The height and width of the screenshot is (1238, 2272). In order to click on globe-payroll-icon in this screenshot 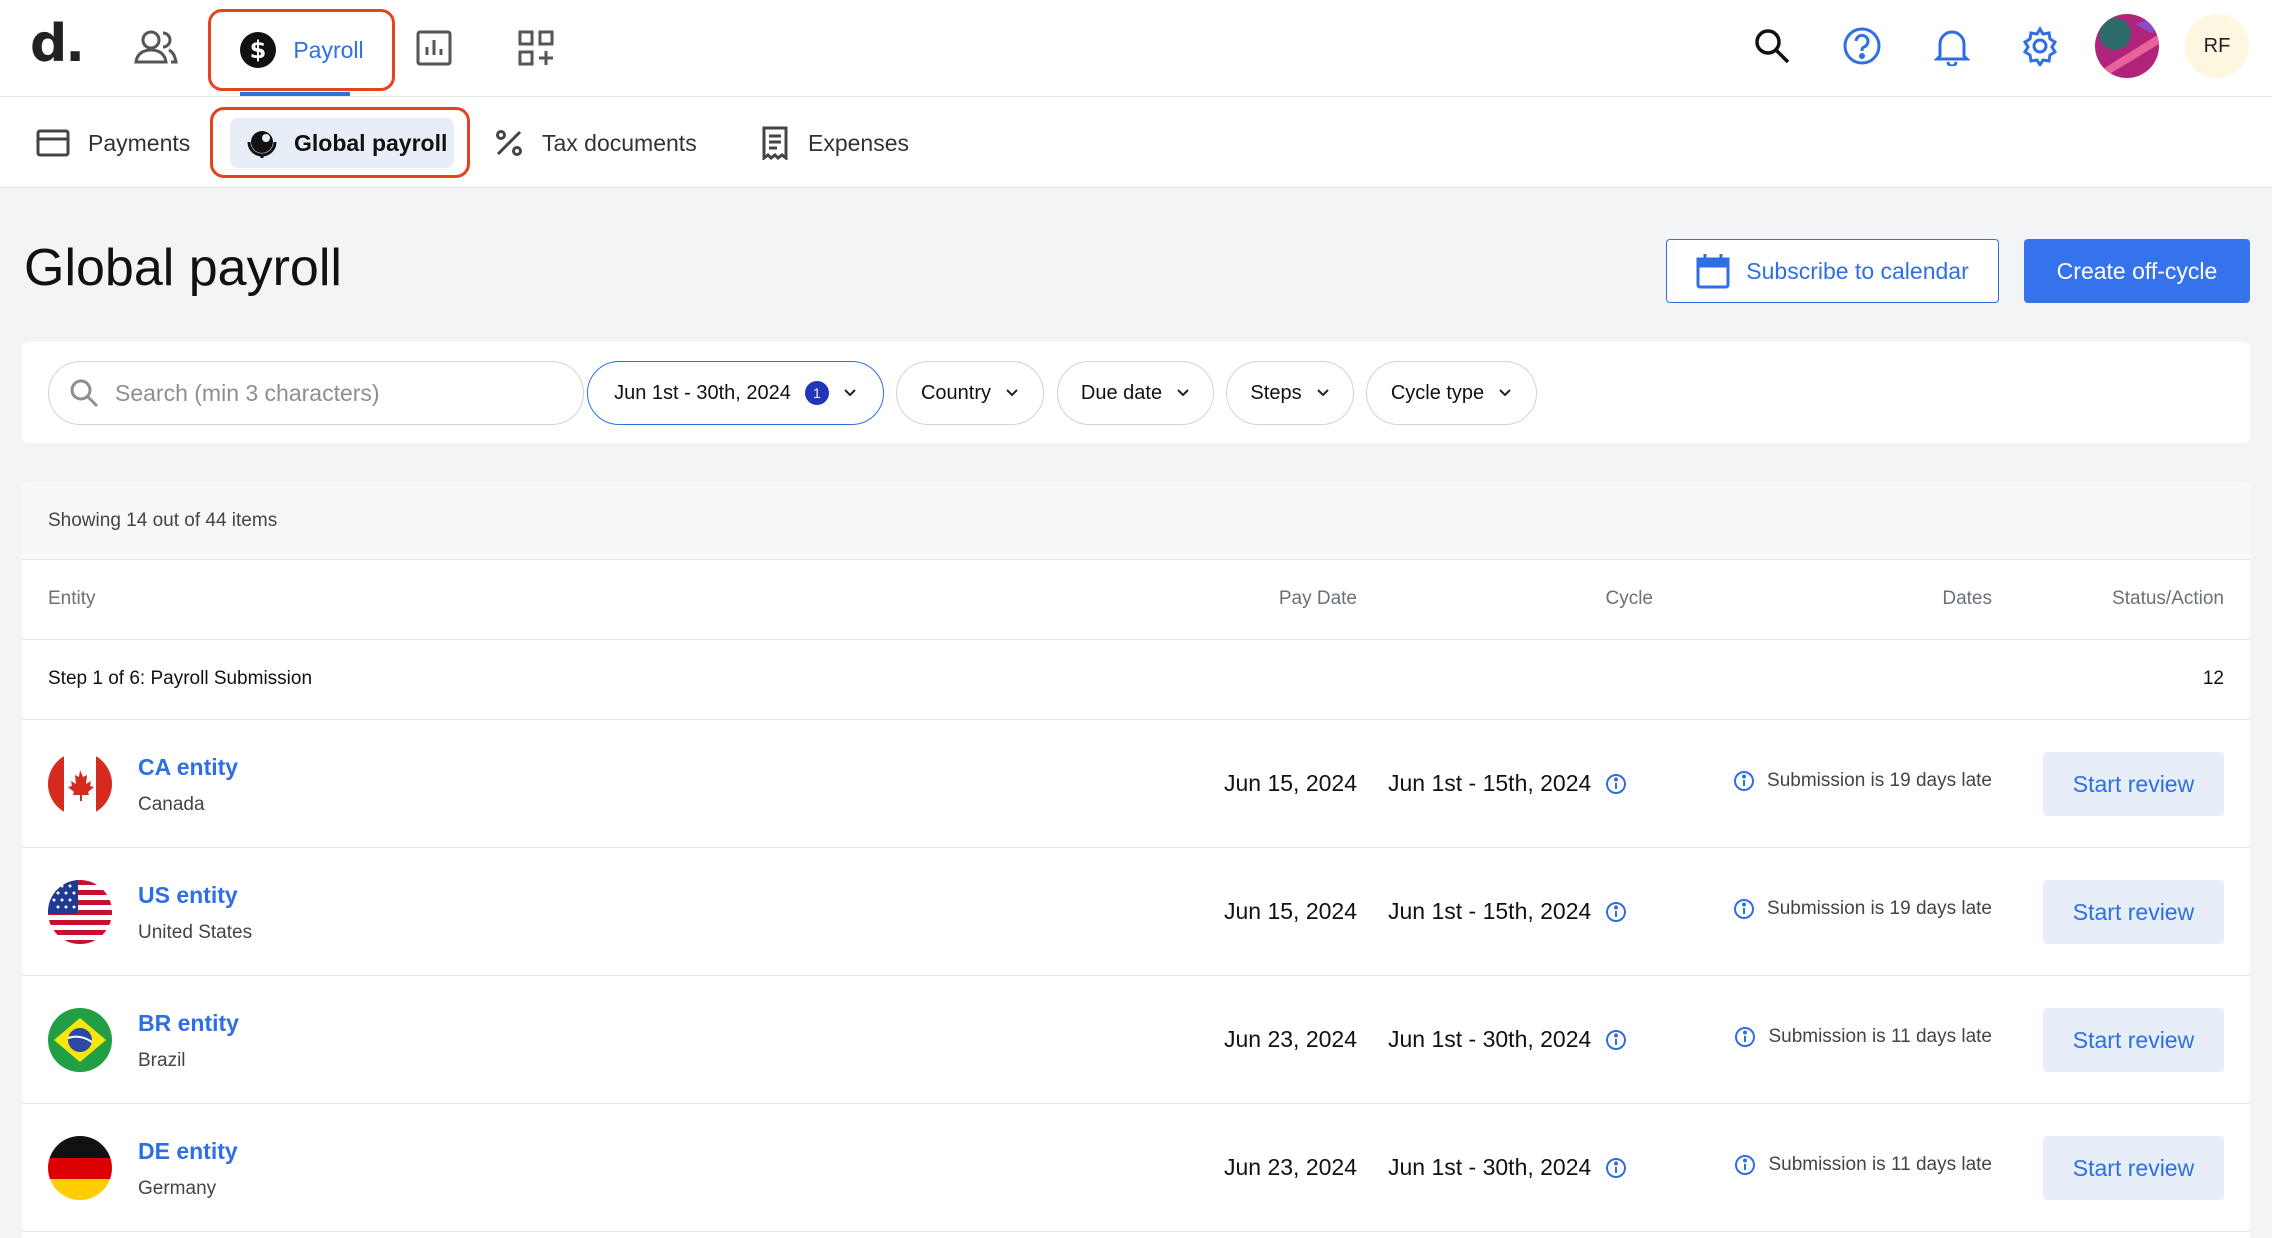, I will do `click(262, 144)`.